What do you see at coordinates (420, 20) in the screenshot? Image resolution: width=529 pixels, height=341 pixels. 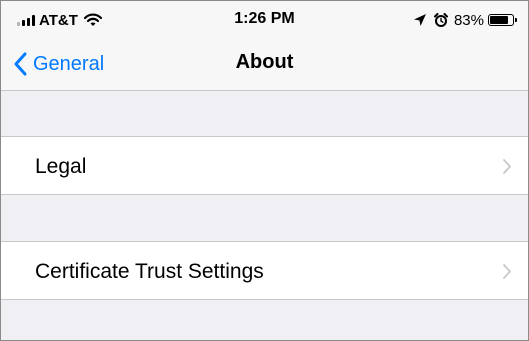 I see `location-arrow-icon` at bounding box center [420, 20].